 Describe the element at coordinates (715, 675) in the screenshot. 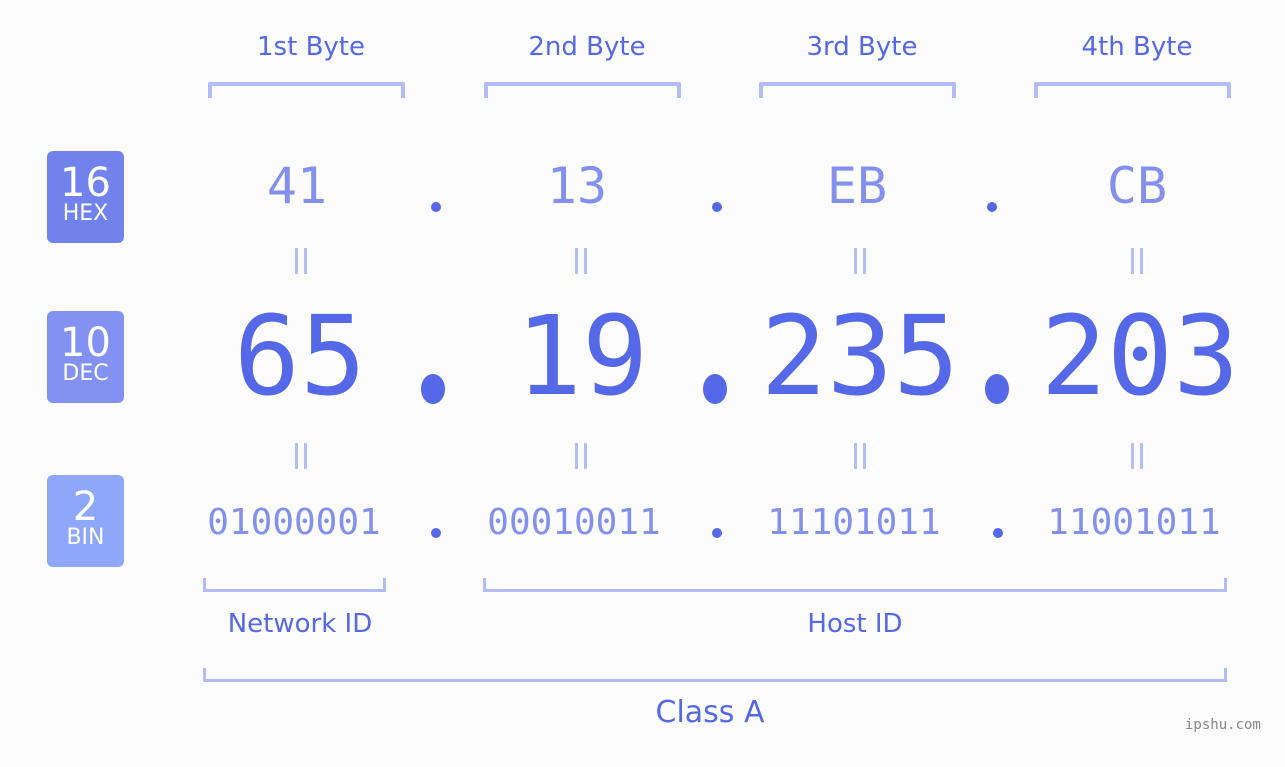

I see `class-bracket` at that location.